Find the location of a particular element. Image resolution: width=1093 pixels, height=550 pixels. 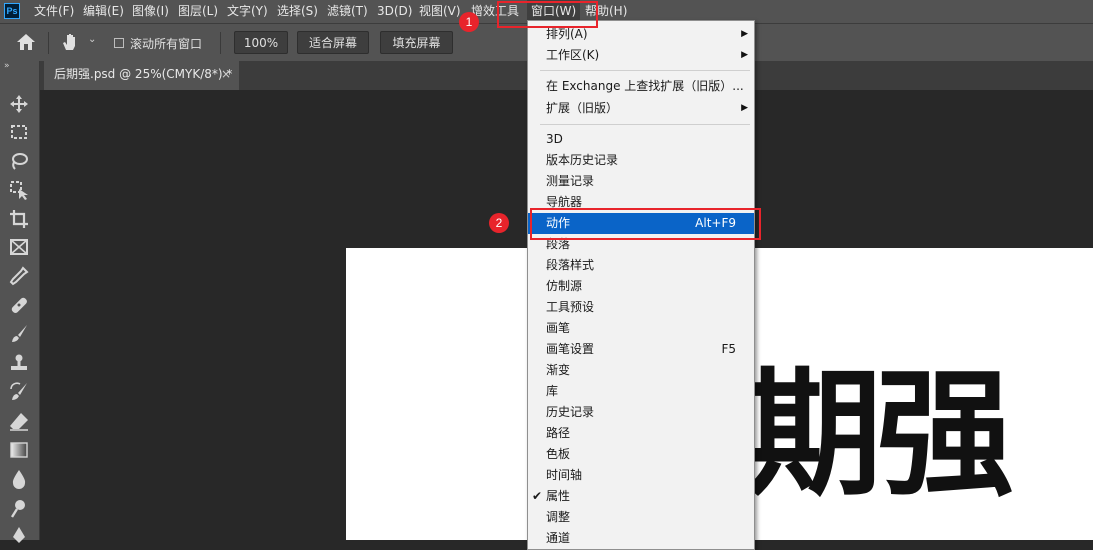

frame-tool-icon is located at coordinates (20, 247).